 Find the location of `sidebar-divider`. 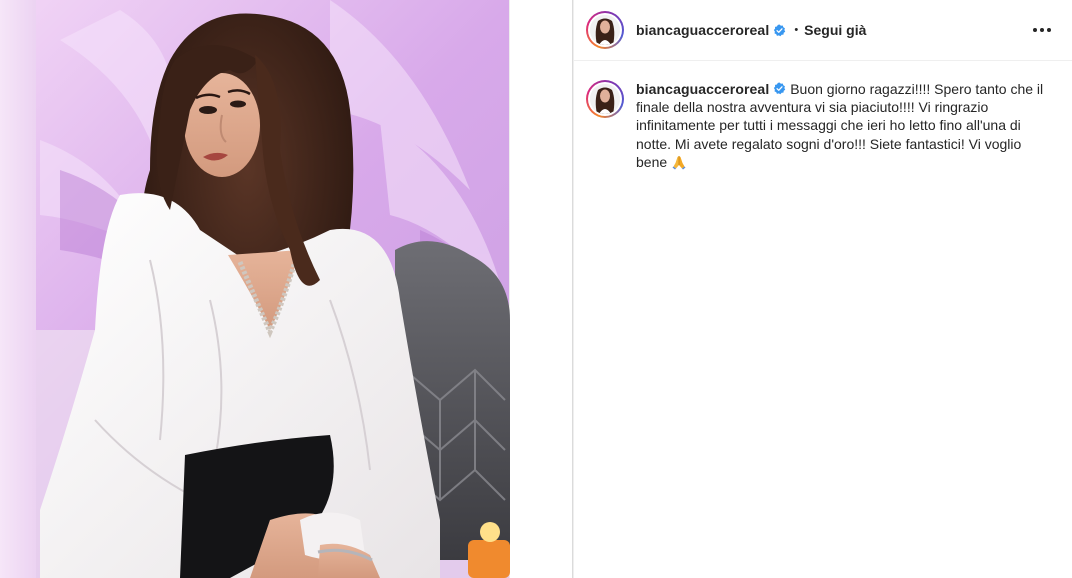

sidebar-divider is located at coordinates (573, 289).